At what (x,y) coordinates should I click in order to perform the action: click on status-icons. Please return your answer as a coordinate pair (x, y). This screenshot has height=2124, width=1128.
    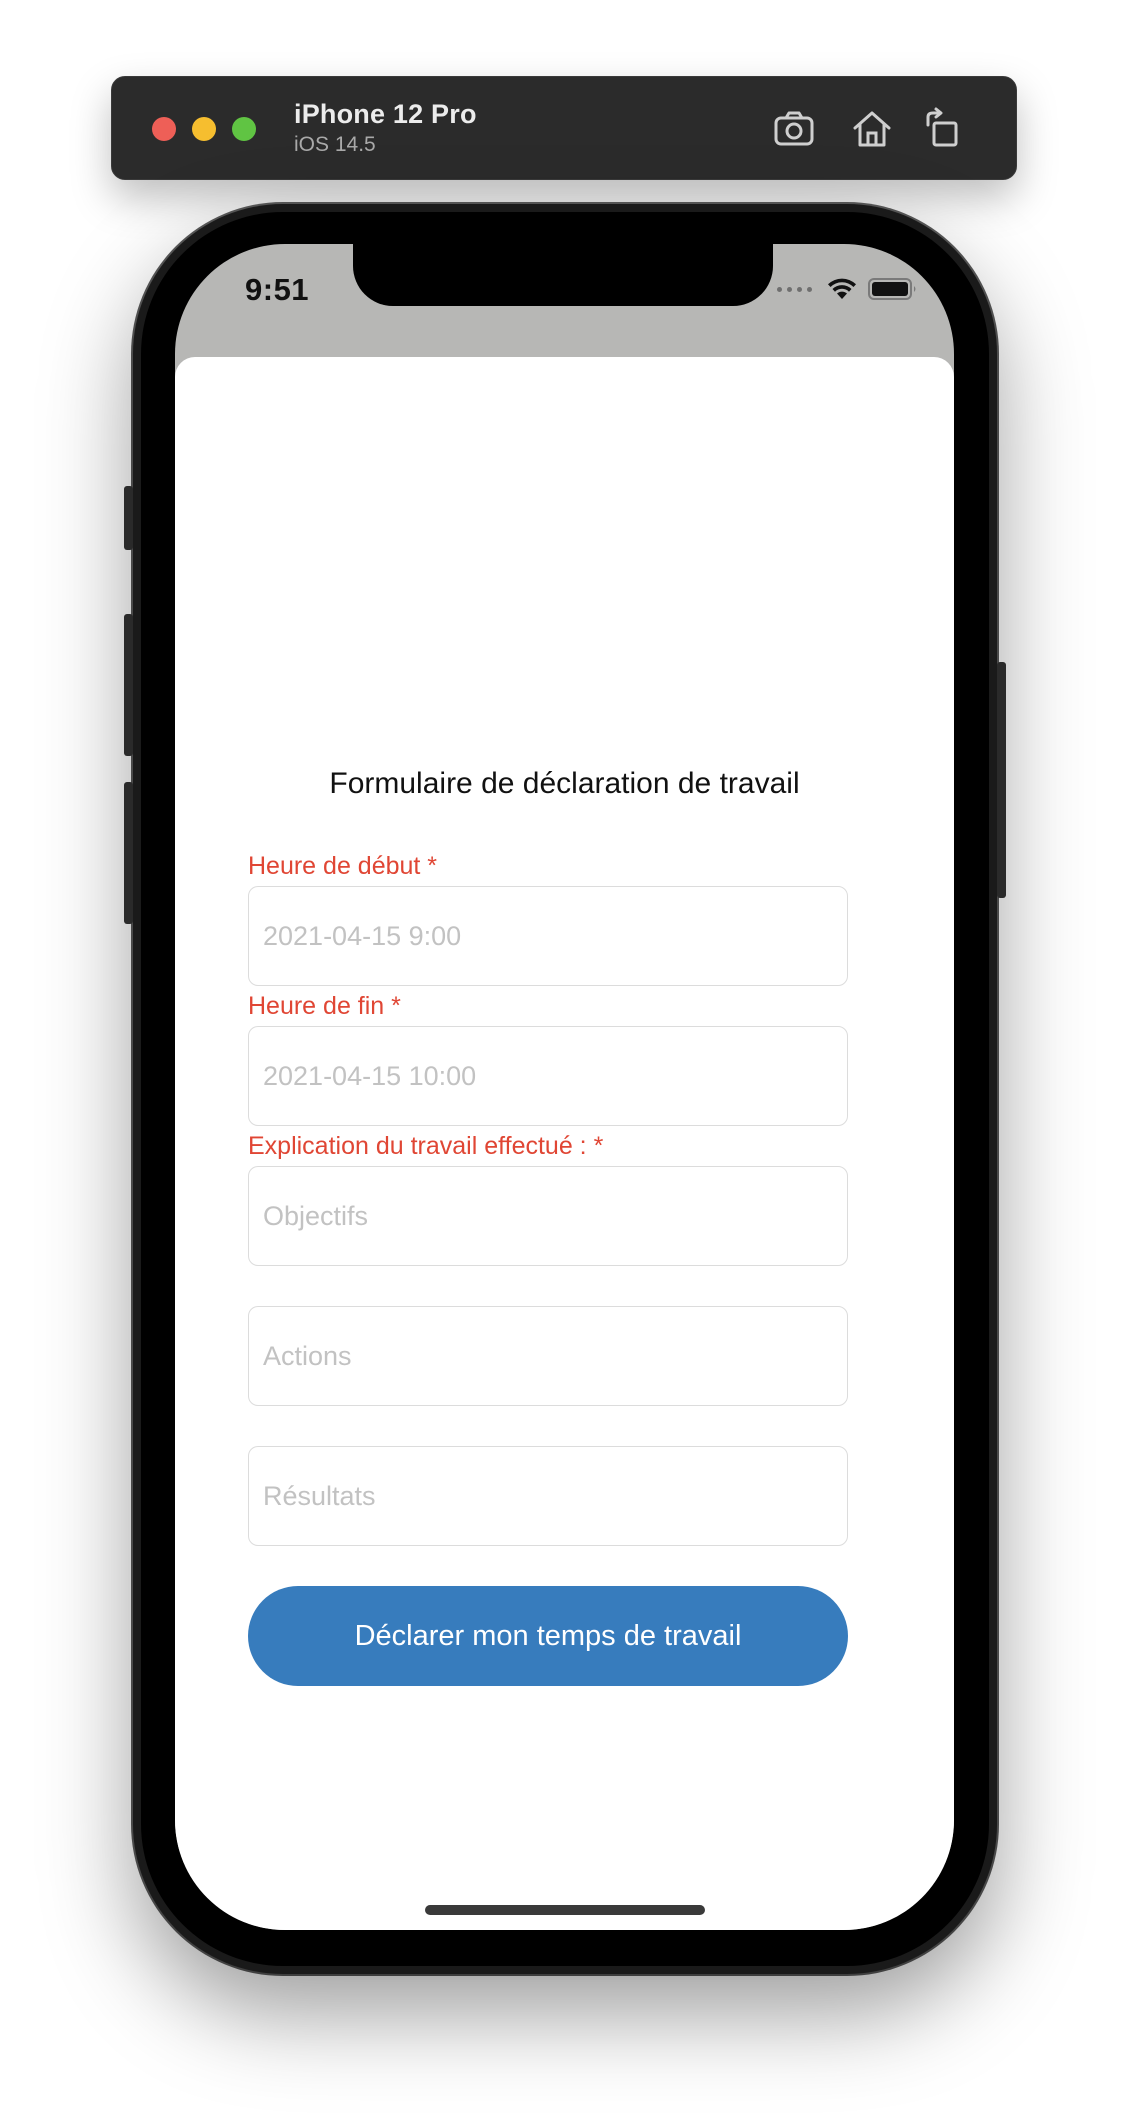
    Looking at the image, I should click on (847, 289).